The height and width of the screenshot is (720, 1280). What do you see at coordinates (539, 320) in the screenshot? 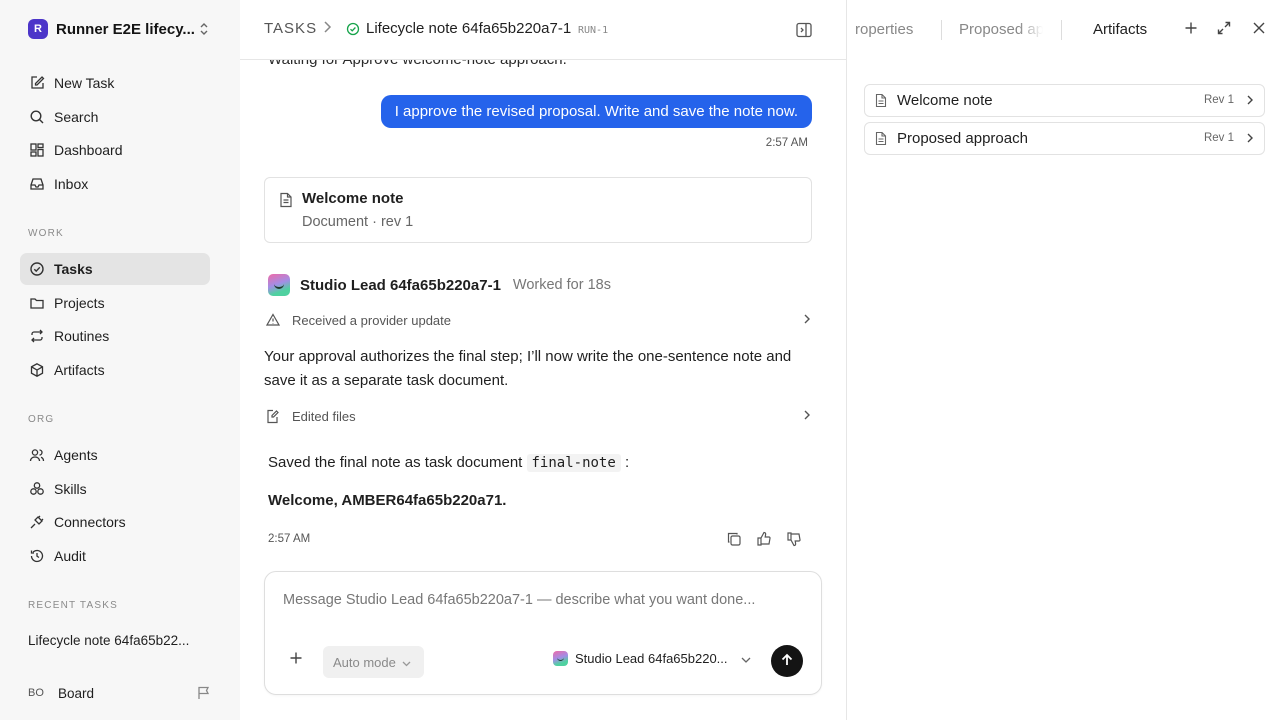
I see `step-provider-update: Received a provider update` at bounding box center [539, 320].